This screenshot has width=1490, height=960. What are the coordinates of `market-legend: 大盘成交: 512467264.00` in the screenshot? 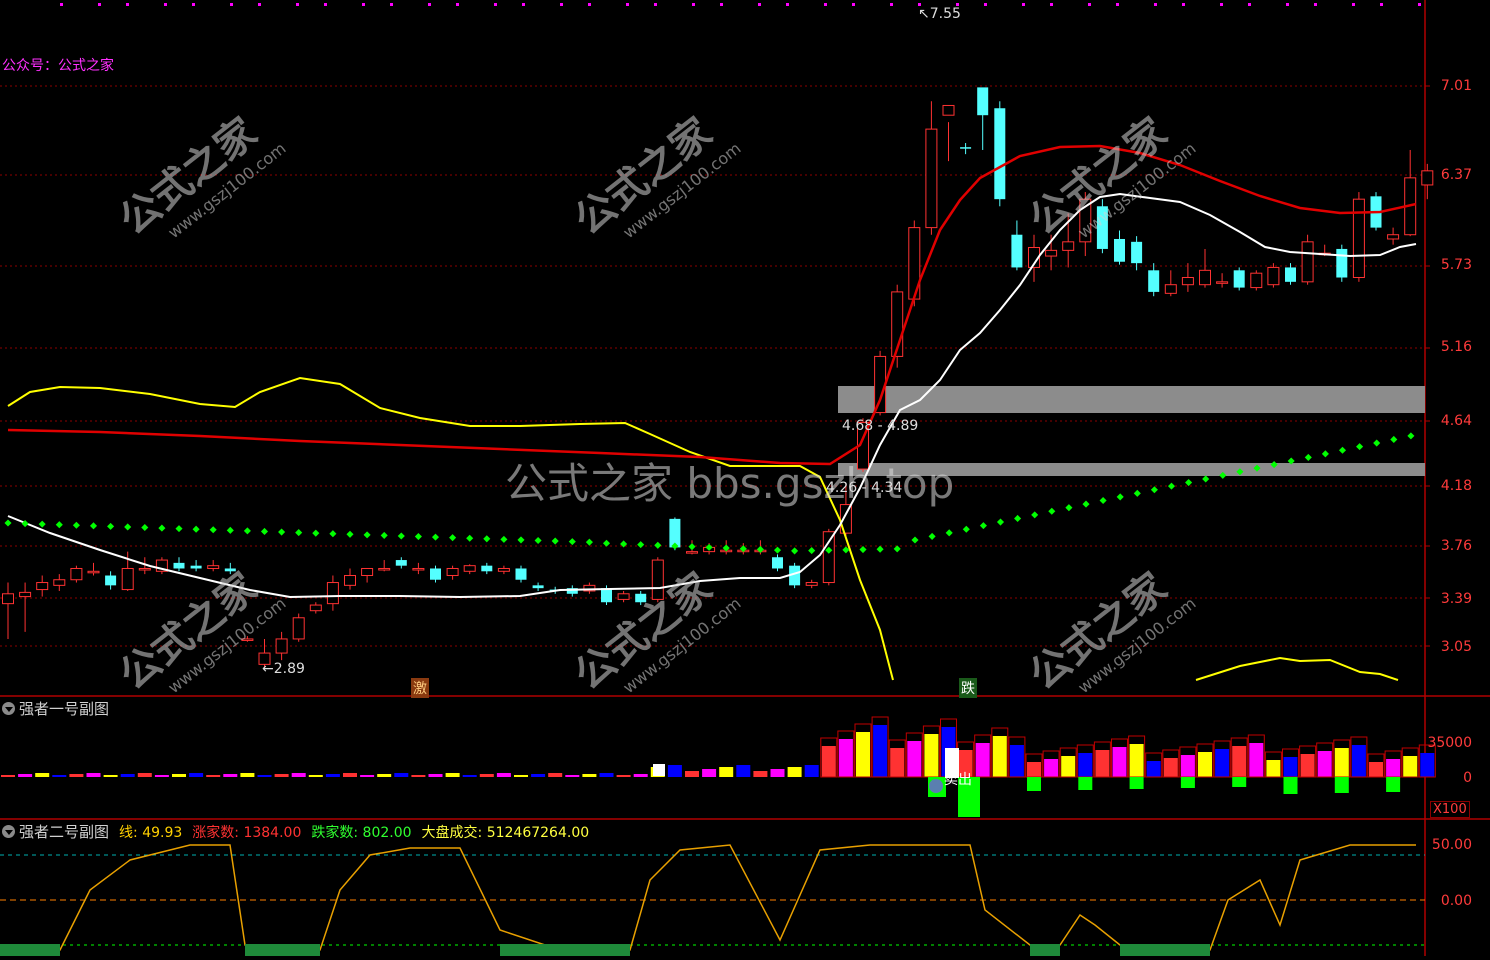 It's located at (505, 832).